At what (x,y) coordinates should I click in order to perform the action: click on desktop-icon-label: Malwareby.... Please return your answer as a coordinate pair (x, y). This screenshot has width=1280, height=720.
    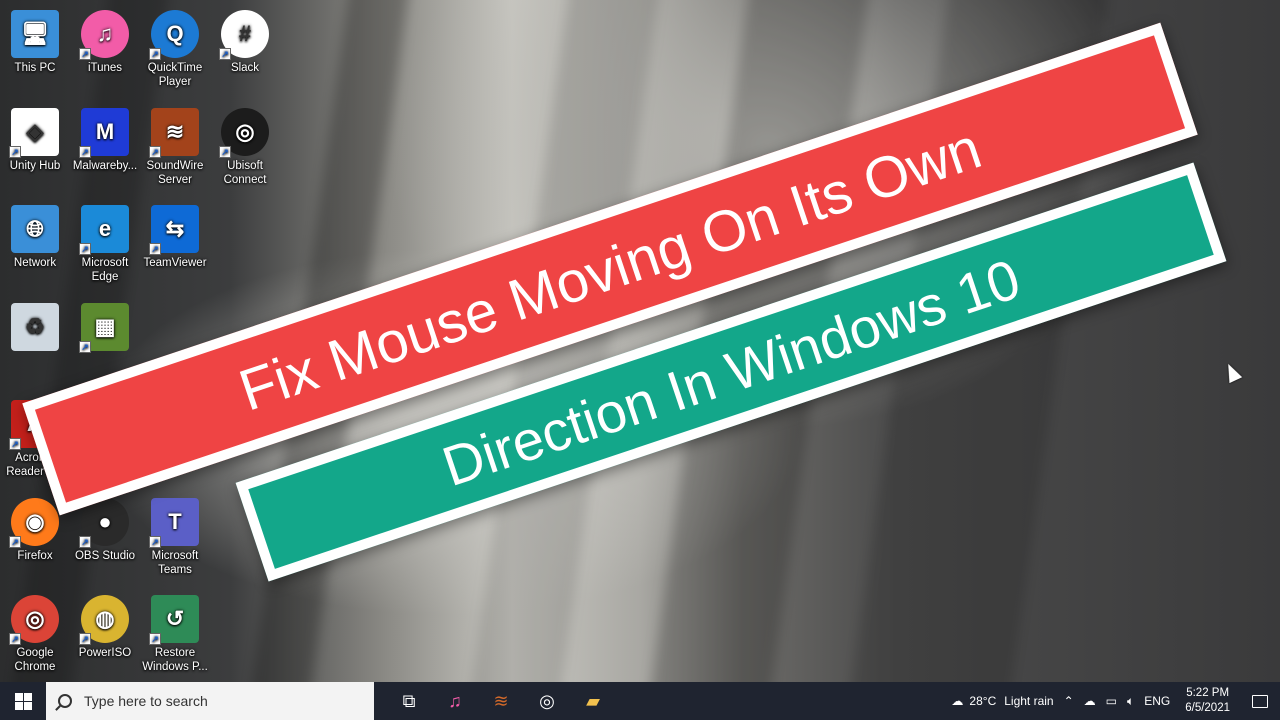
    Looking at the image, I should click on (105, 165).